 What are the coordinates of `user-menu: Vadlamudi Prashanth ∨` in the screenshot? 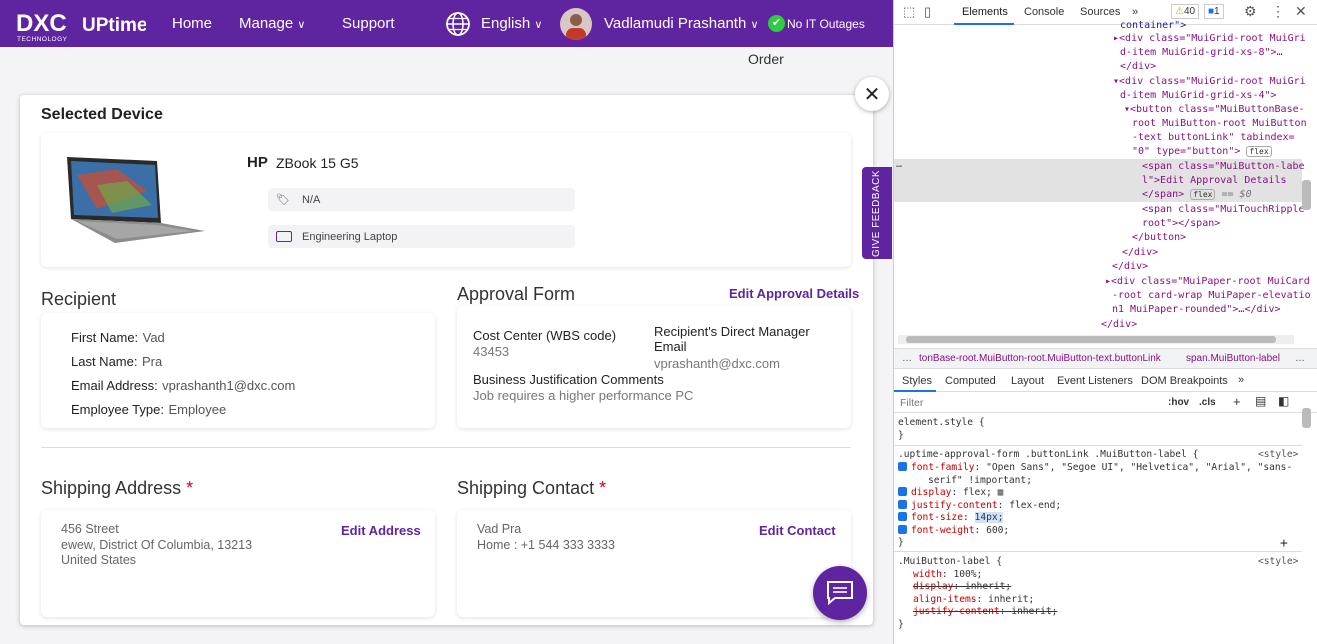 It's located at (681, 23).